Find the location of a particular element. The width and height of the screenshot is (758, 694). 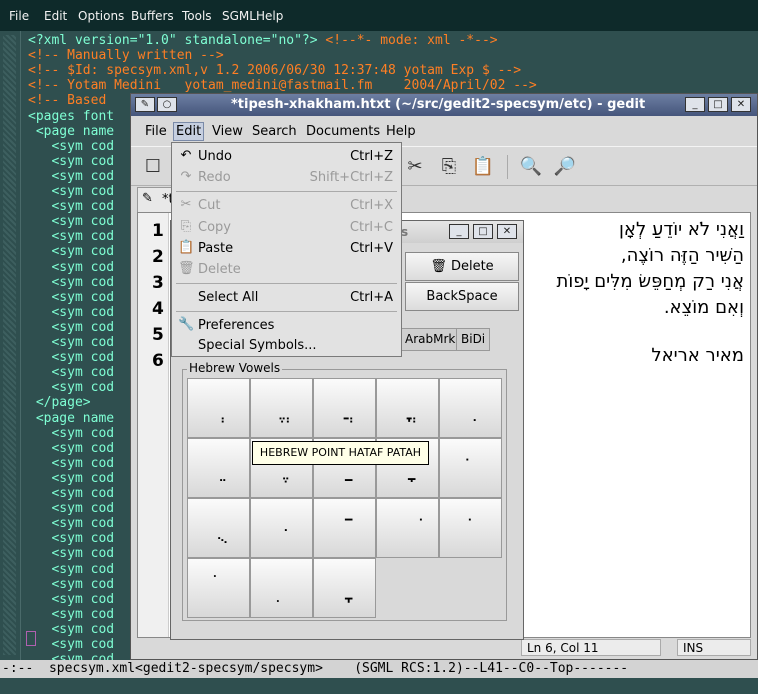

trash-icon: 🗑 is located at coordinates (438, 266).